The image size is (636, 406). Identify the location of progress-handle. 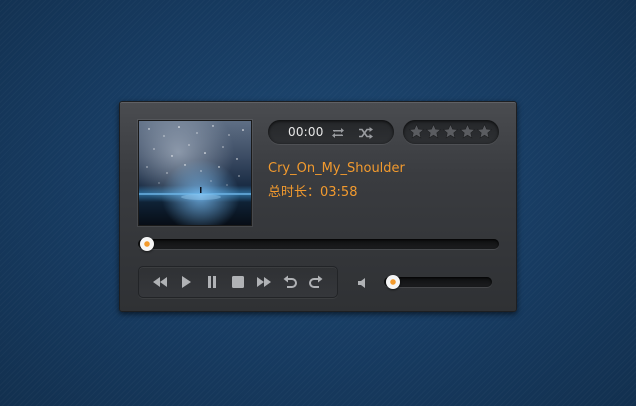
(147, 244).